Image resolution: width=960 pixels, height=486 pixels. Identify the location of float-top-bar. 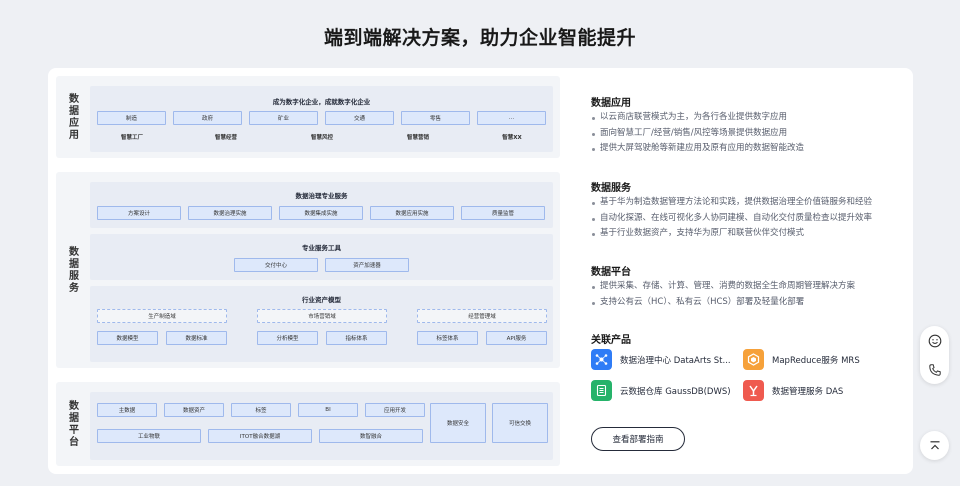
(934, 445).